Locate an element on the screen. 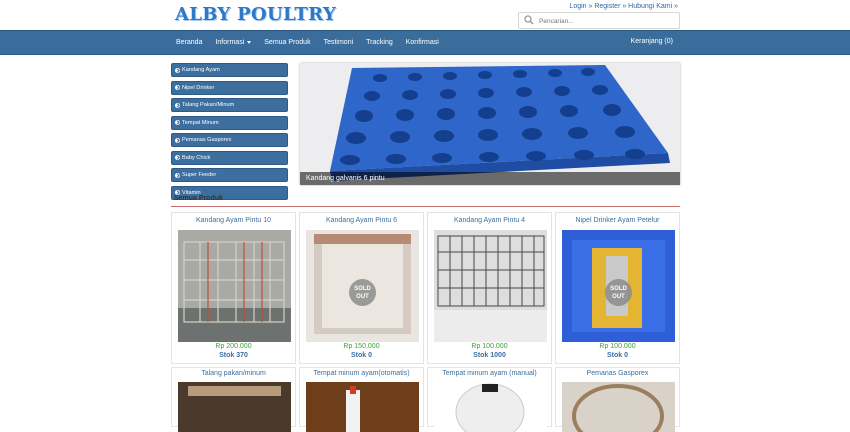  search-input is located at coordinates (608, 21).